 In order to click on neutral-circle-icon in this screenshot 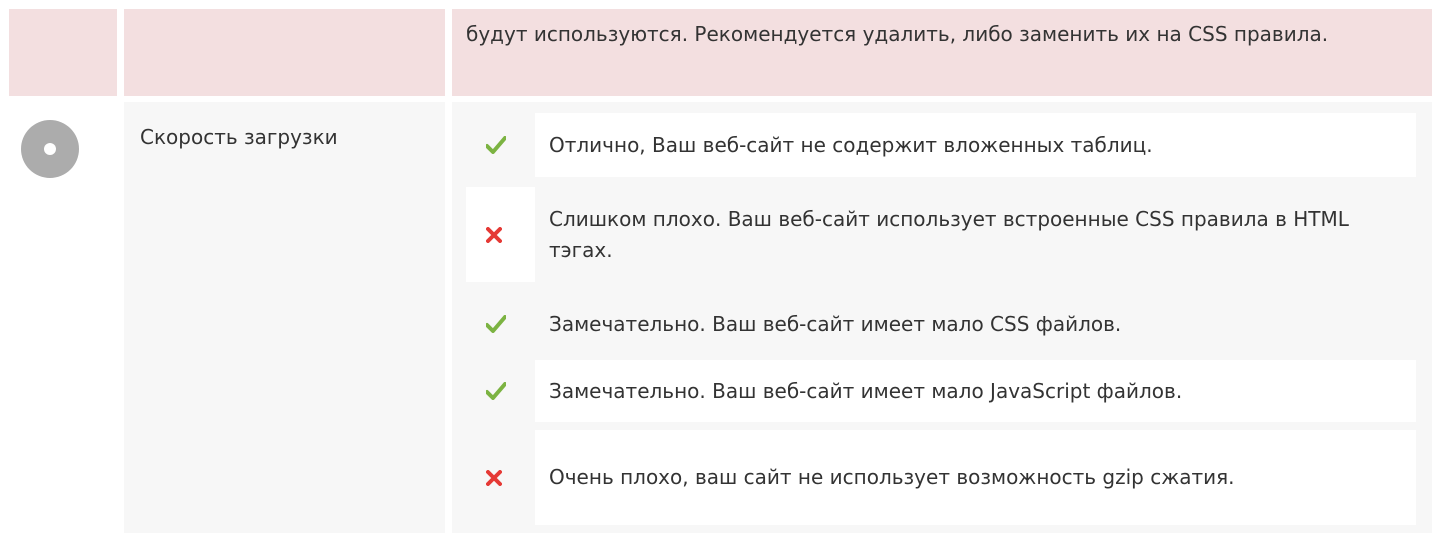, I will do `click(50, 149)`.